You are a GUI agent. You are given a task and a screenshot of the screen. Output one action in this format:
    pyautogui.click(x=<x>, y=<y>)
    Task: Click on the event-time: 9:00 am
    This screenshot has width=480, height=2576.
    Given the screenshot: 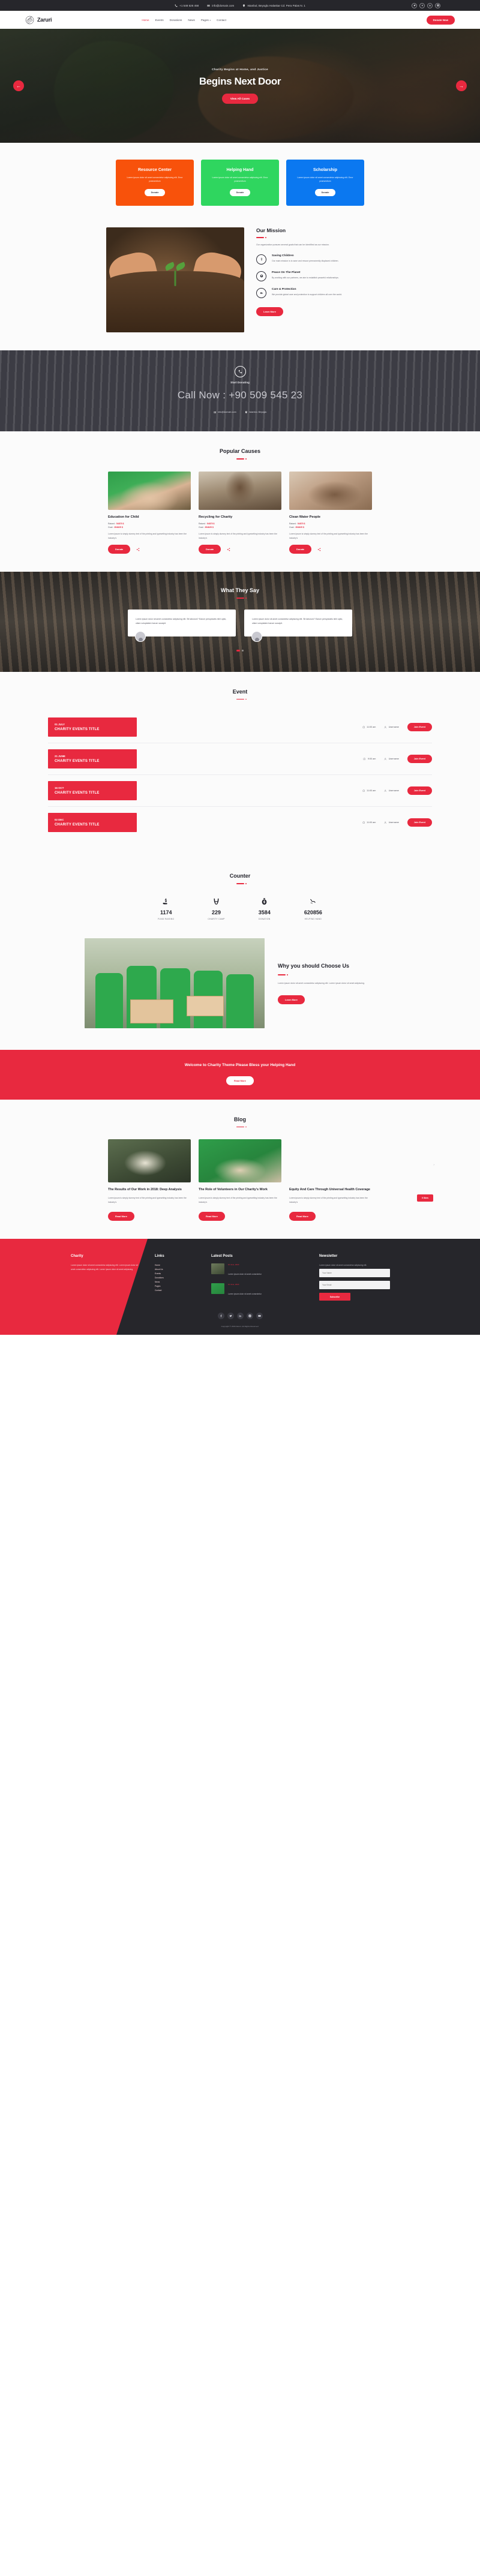 What is the action you would take?
    pyautogui.click(x=369, y=759)
    